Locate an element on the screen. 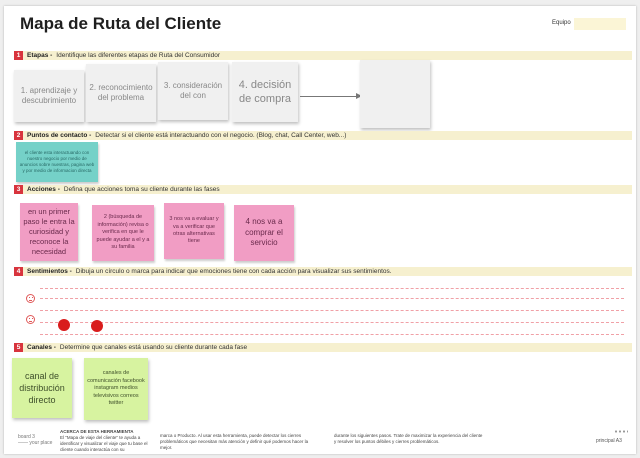 The width and height of the screenshot is (640, 458). stage-sticky-2: 2. reconocimiento del problema is located at coordinates (121, 93).